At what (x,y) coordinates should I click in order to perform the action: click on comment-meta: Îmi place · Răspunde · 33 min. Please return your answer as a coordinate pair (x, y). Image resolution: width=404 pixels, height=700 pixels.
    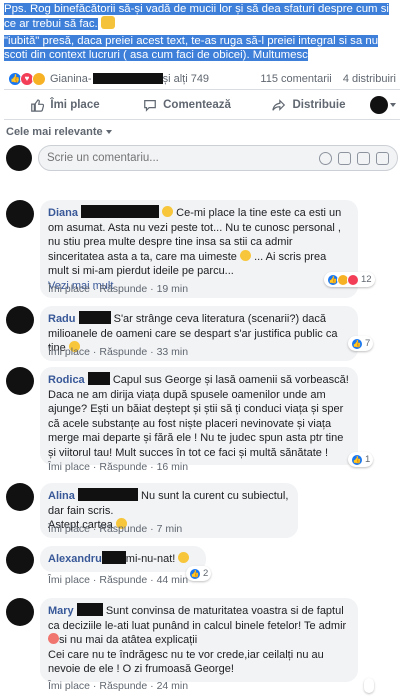
    Looking at the image, I should click on (118, 352).